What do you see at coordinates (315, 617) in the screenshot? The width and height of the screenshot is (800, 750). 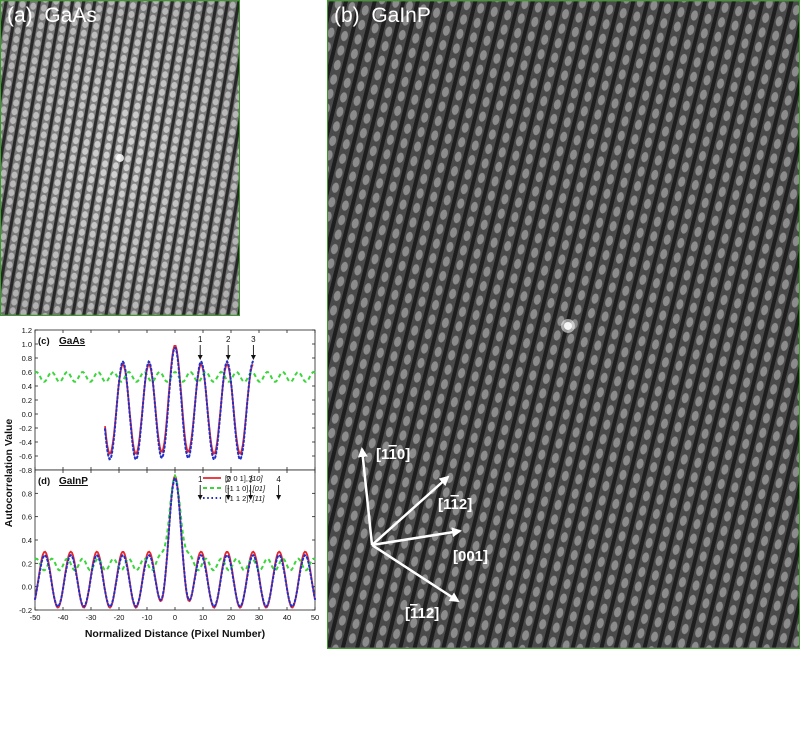 I see `x-tick-label: 50` at bounding box center [315, 617].